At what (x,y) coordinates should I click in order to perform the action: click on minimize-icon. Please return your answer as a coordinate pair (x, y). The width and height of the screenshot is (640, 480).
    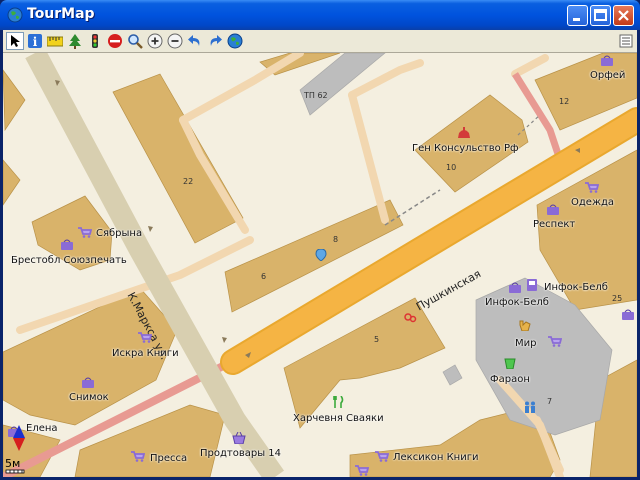
    Looking at the image, I should click on (576, 19).